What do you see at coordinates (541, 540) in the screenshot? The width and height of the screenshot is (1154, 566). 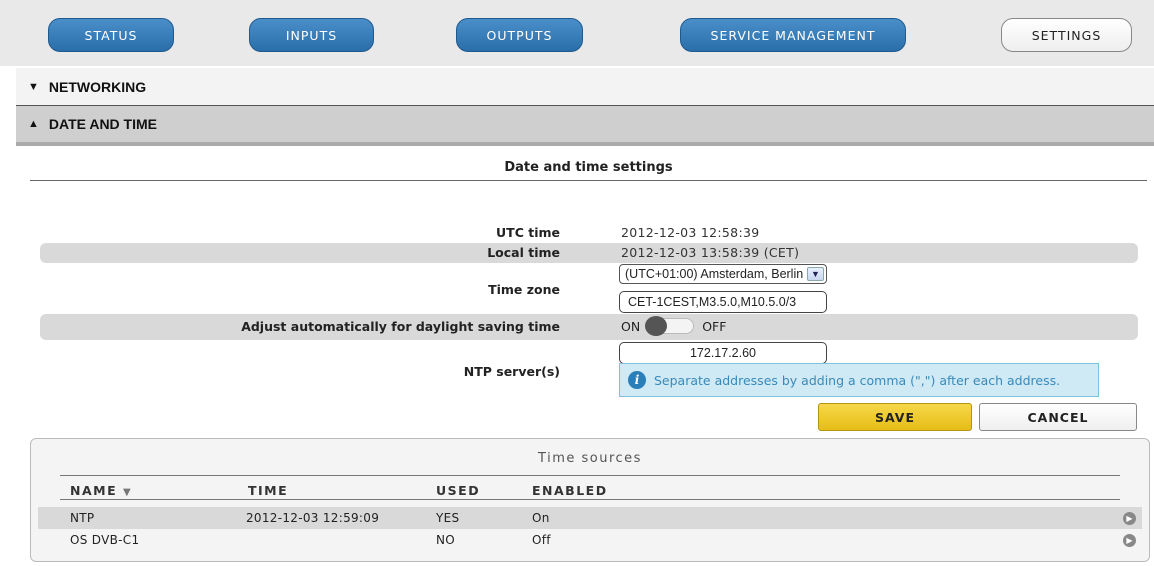 I see `cell-enabled: Off` at bounding box center [541, 540].